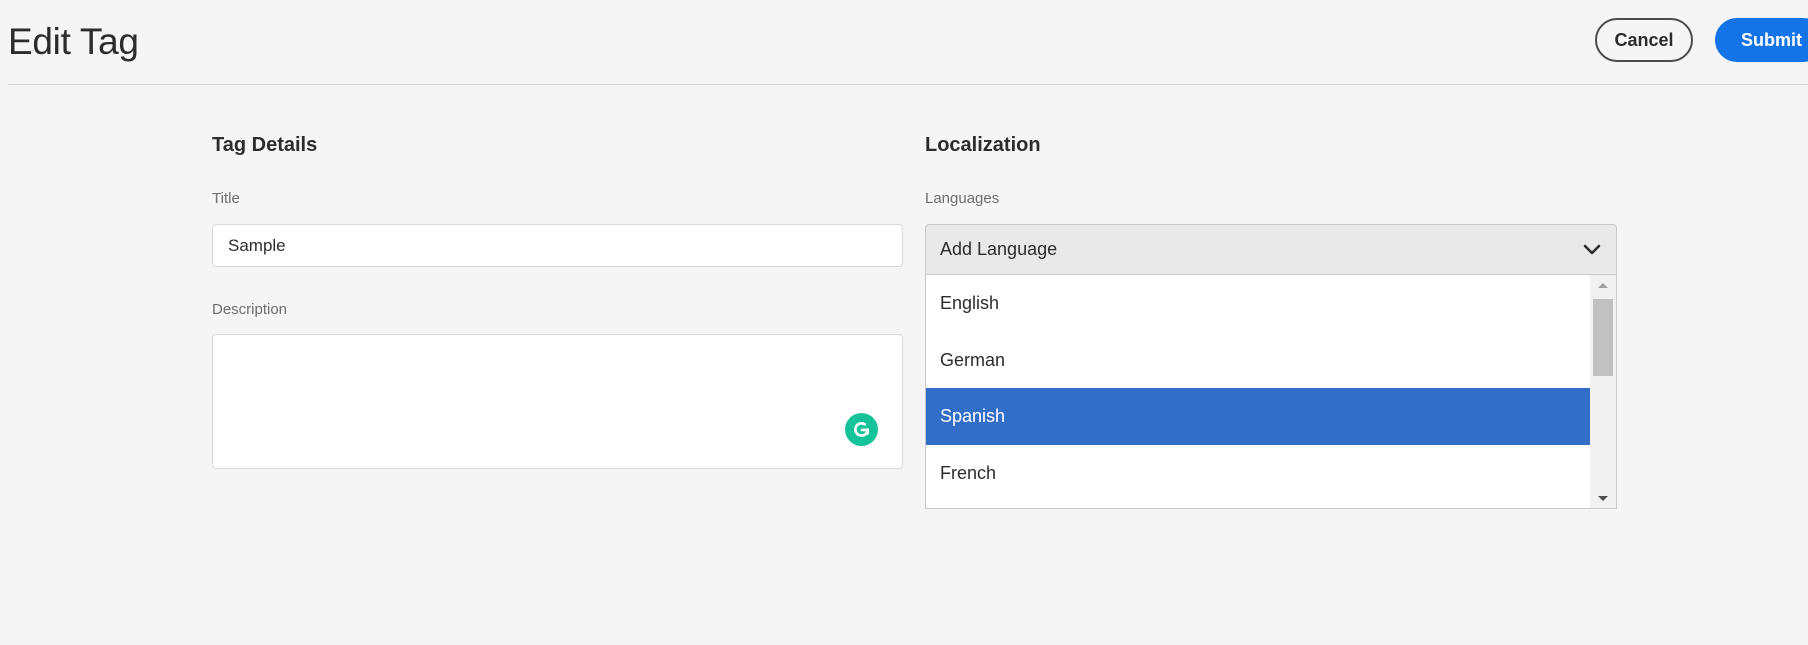  Describe the element at coordinates (250, 309) in the screenshot. I see `description-label: Description` at that location.